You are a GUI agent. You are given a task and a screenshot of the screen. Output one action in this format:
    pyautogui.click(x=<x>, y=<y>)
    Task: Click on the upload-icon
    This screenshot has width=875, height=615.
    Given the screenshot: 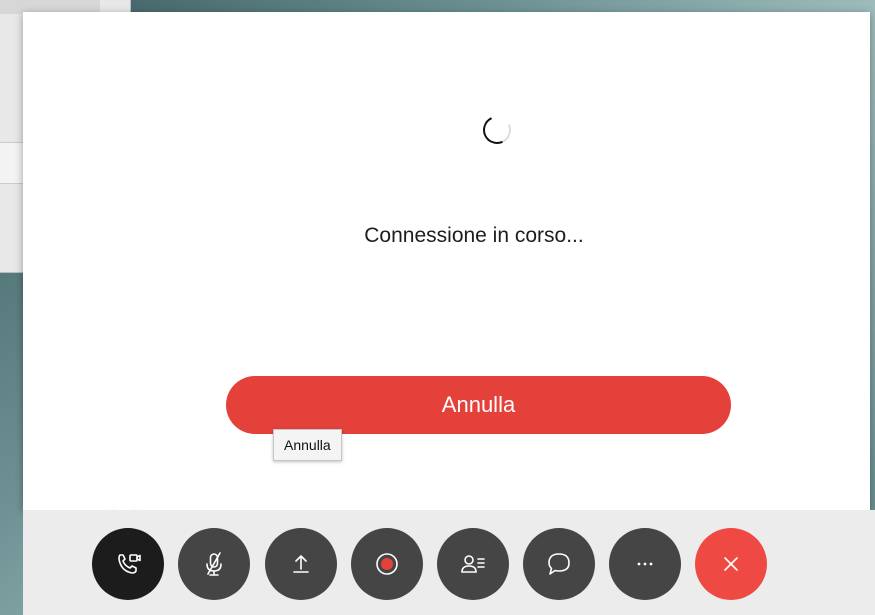 What is the action you would take?
    pyautogui.click(x=301, y=564)
    